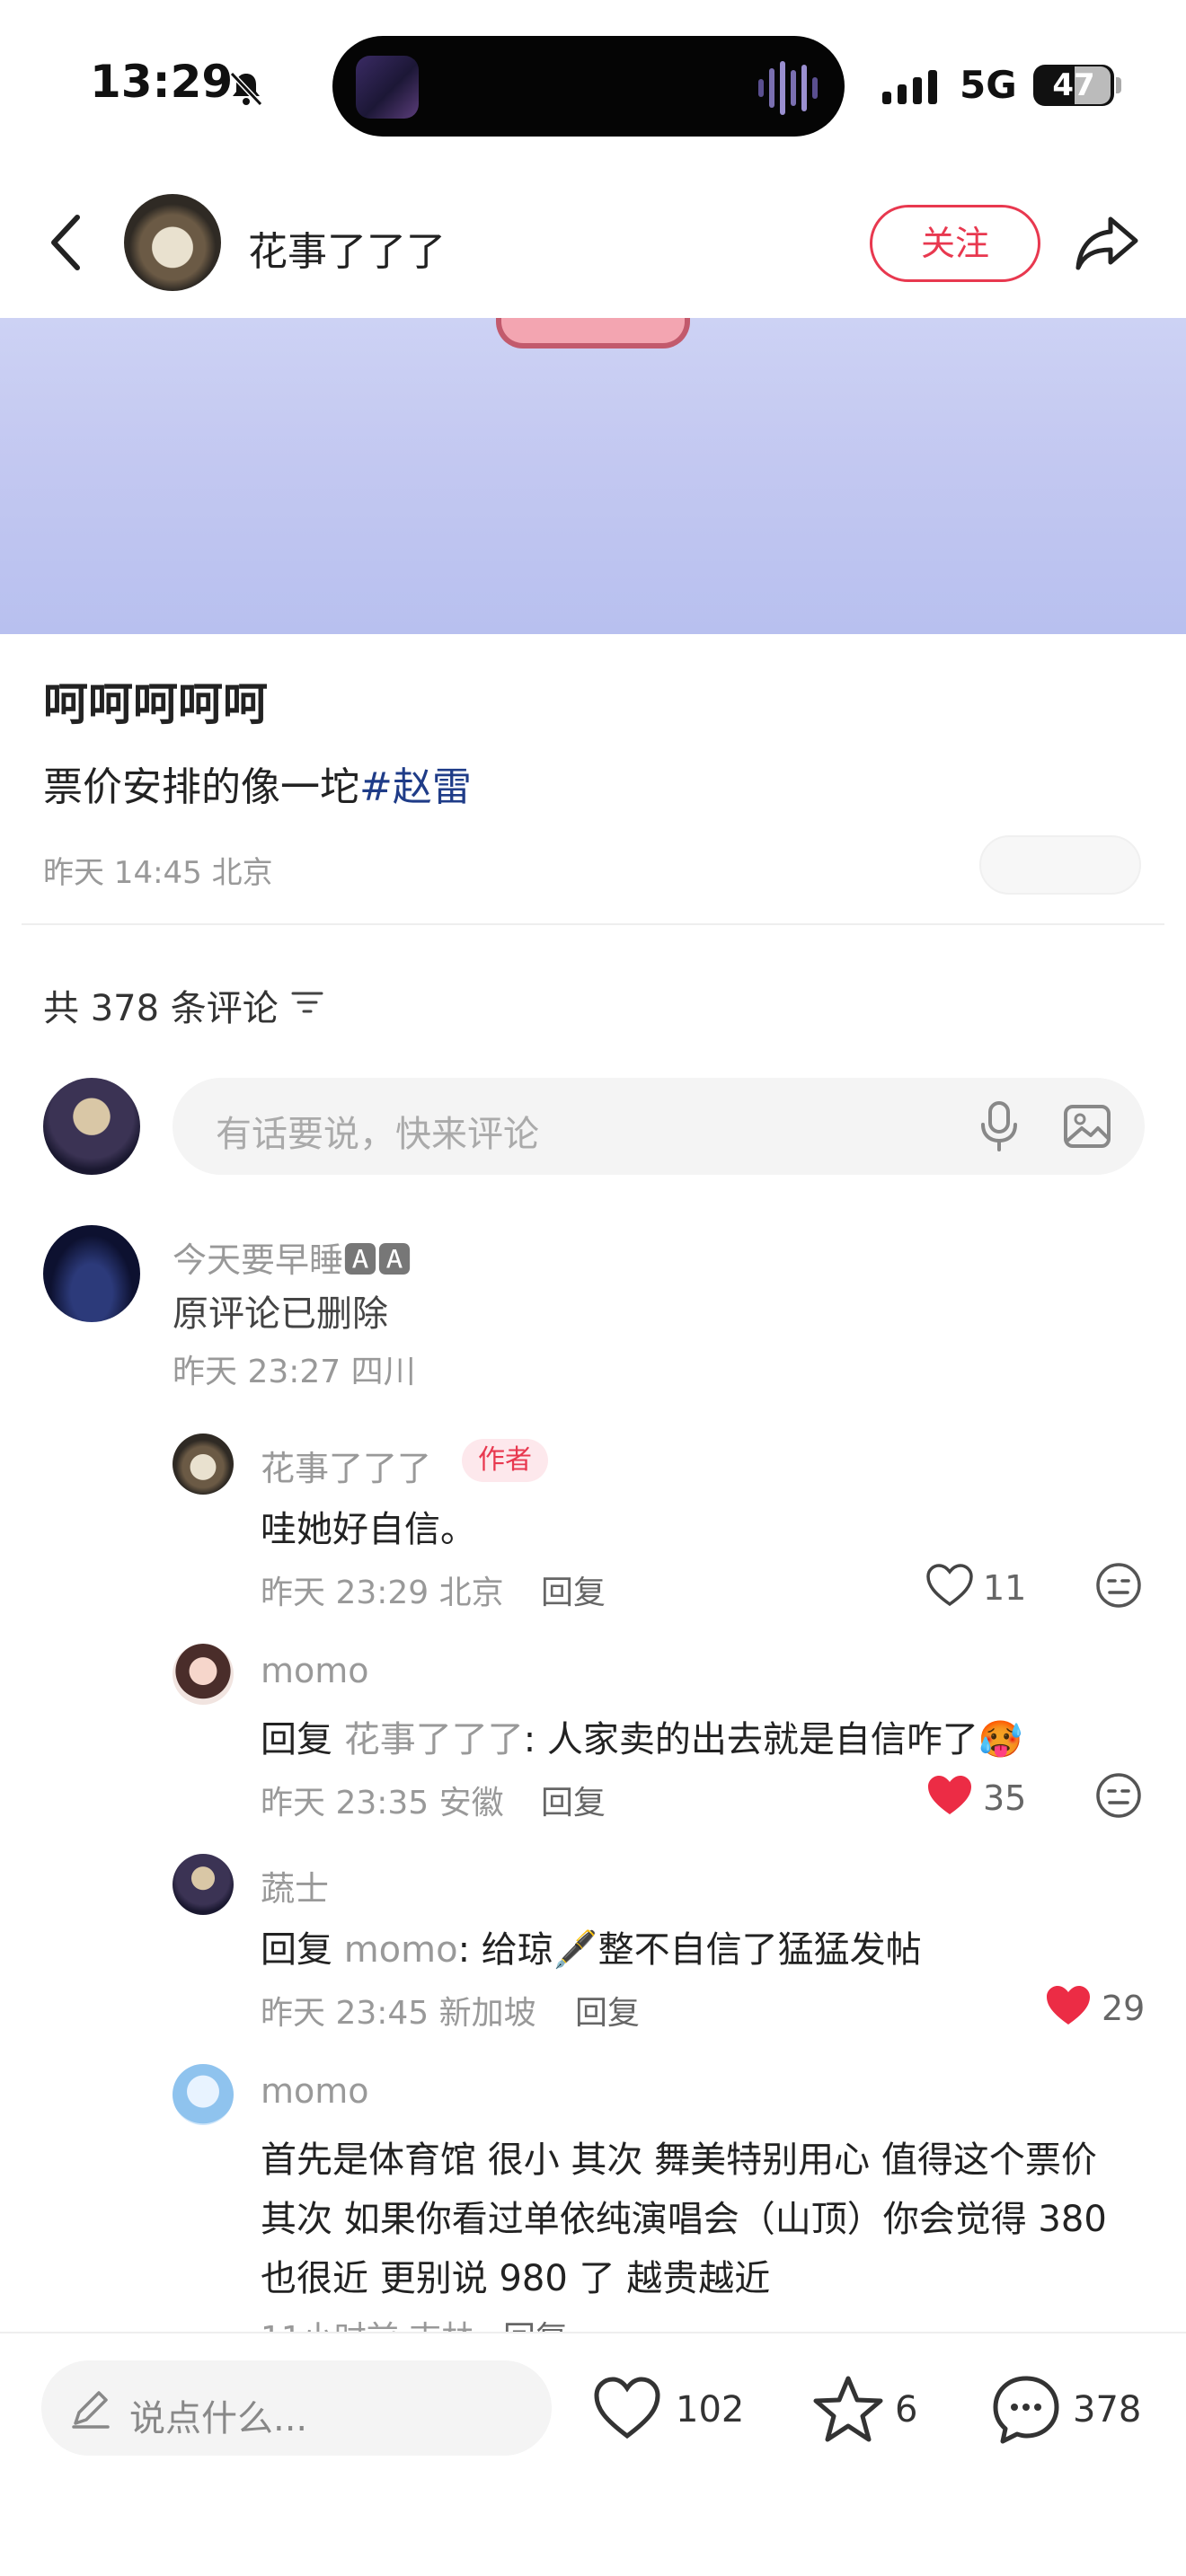 Image resolution: width=1186 pixels, height=2576 pixels. I want to click on like-count: 35, so click(1005, 1798).